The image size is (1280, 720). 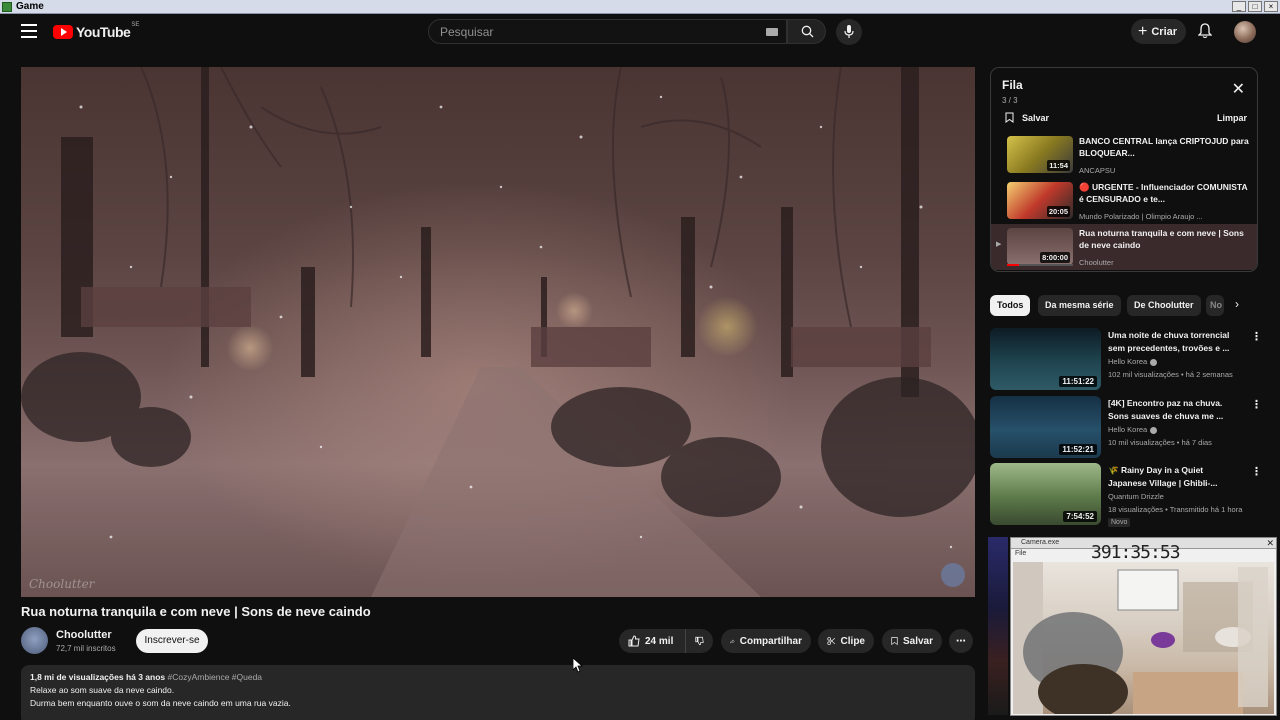 What do you see at coordinates (1097, 170) in the screenshot?
I see `queue-item-channel: ANCAPSU` at bounding box center [1097, 170].